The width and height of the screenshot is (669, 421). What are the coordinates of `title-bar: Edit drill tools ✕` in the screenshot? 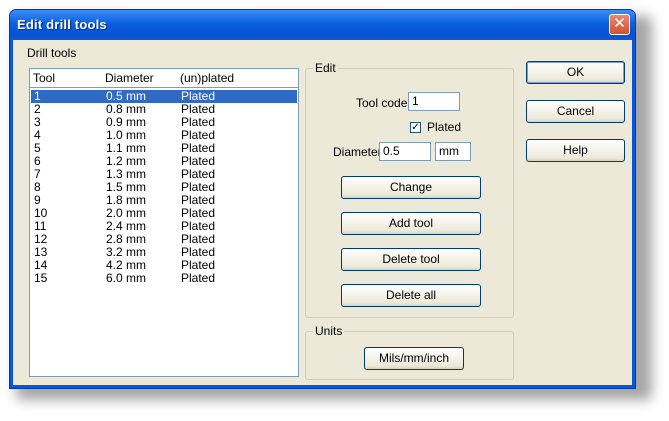 It's located at (322, 25).